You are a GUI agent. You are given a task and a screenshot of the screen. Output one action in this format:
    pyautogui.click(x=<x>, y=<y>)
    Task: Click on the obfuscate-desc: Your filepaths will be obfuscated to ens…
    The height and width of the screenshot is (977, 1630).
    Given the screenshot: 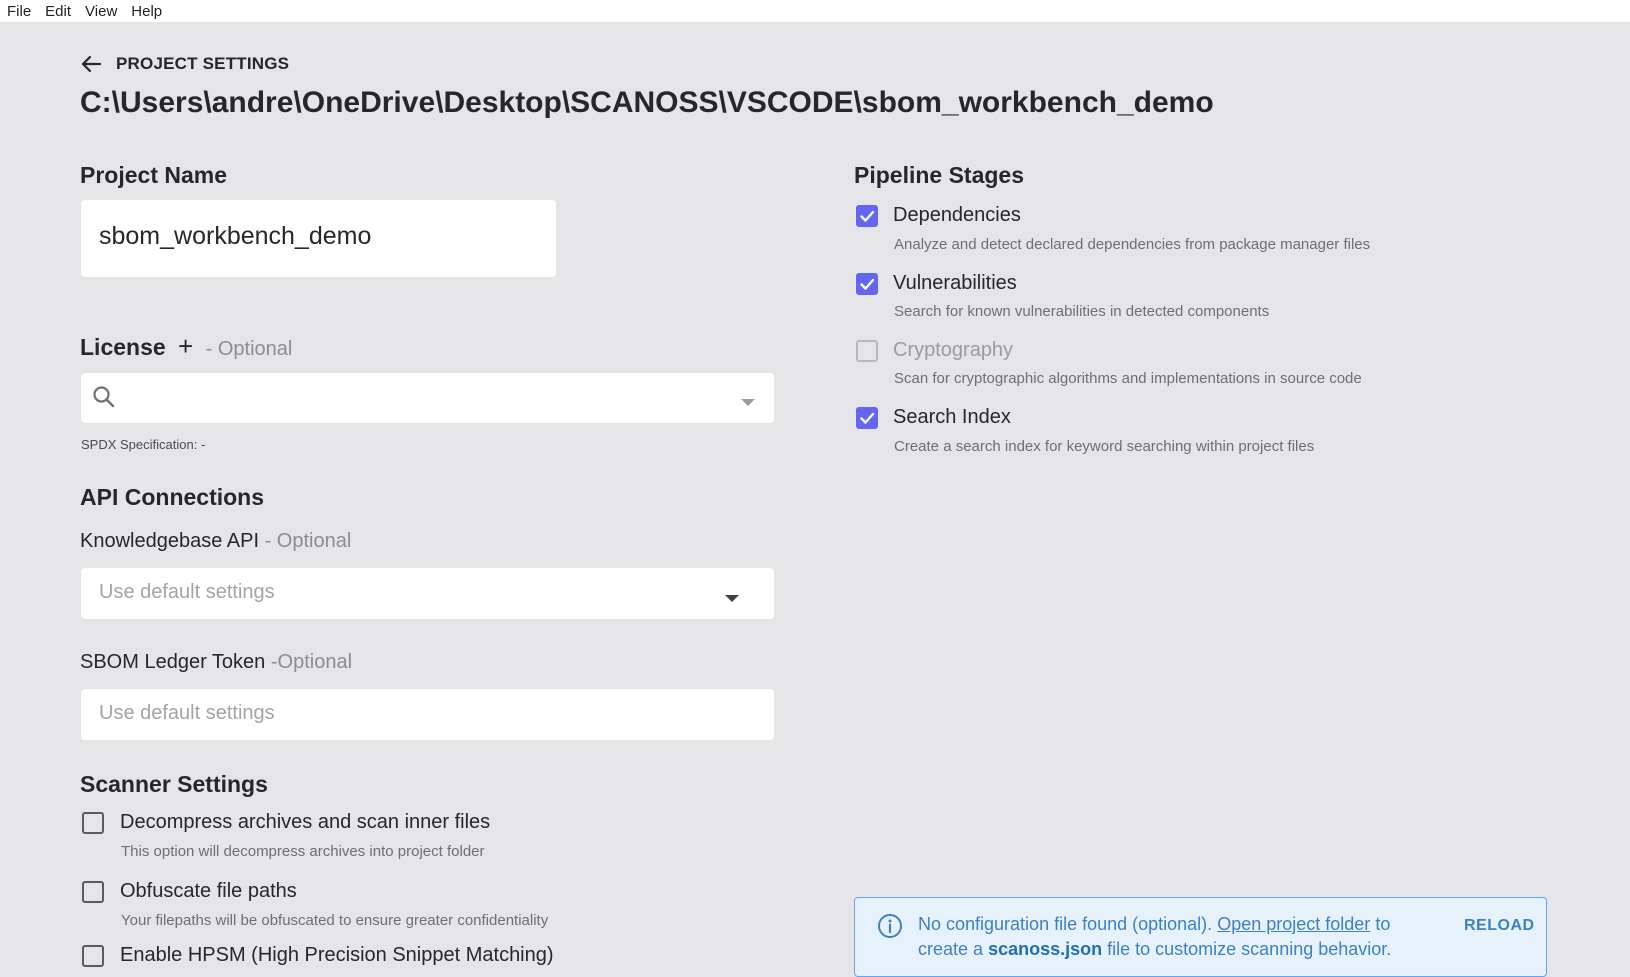 What is the action you would take?
    pyautogui.click(x=335, y=920)
    